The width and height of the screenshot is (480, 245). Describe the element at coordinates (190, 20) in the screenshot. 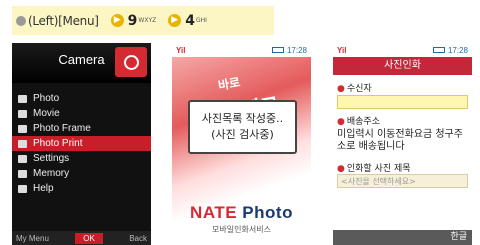

I see `key-4: 4` at that location.